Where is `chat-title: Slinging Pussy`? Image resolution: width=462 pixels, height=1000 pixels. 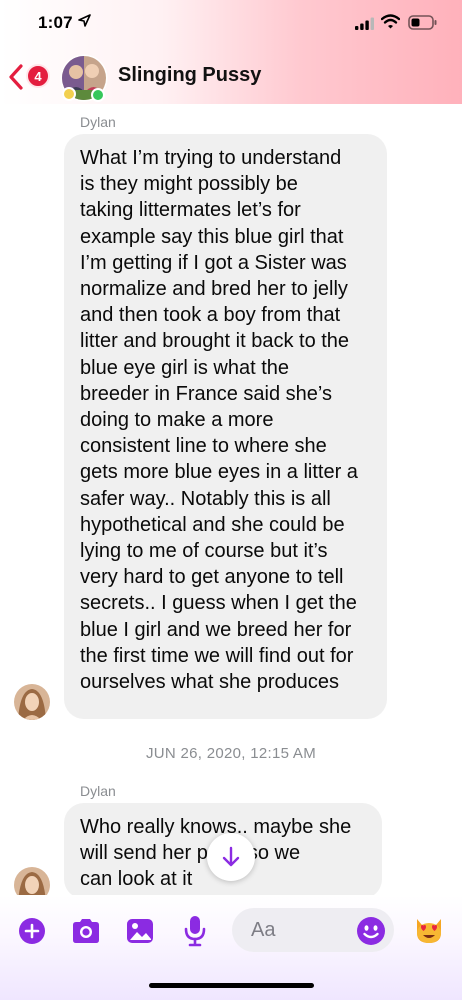
chat-title: Slinging Pussy is located at coordinates (189, 75).